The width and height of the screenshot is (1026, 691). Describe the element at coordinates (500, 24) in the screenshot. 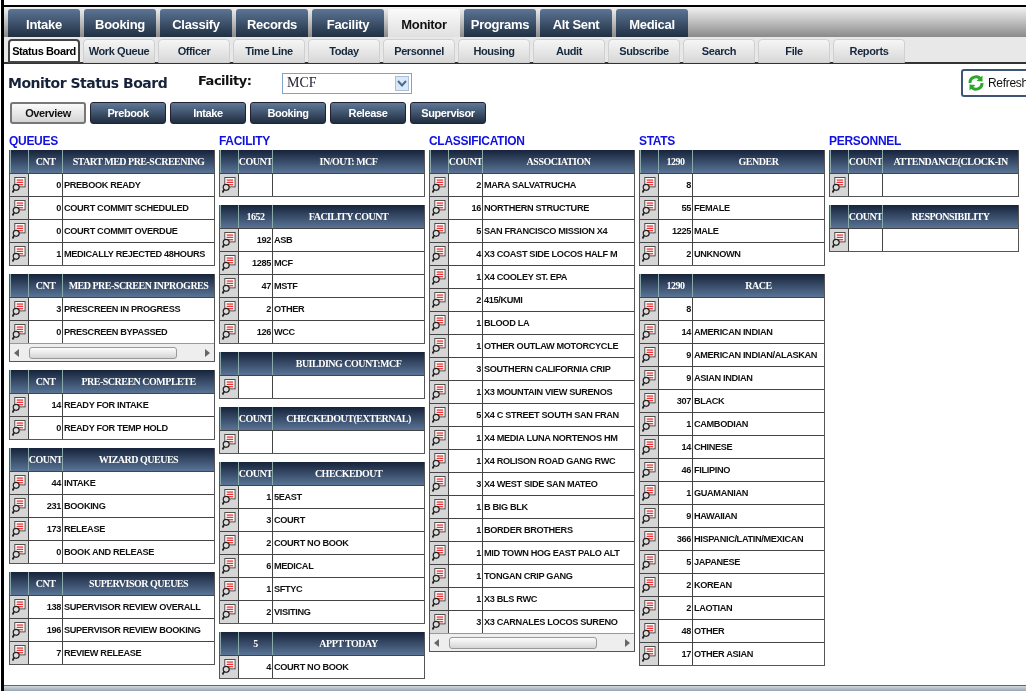

I see `nav-tab: Programs` at that location.